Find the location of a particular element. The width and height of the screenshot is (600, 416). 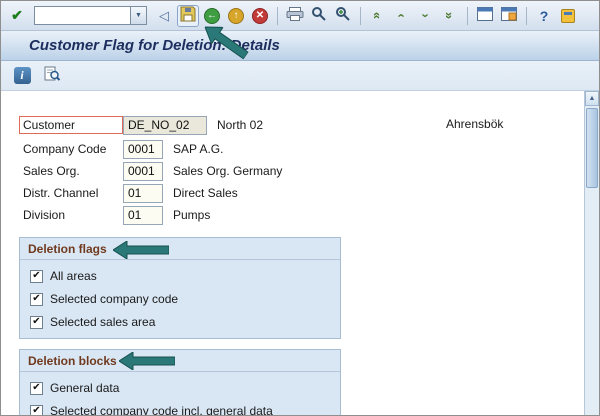

sales-org-row: Sales Org. 0001 Sales Org. Germany is located at coordinates (299, 171).